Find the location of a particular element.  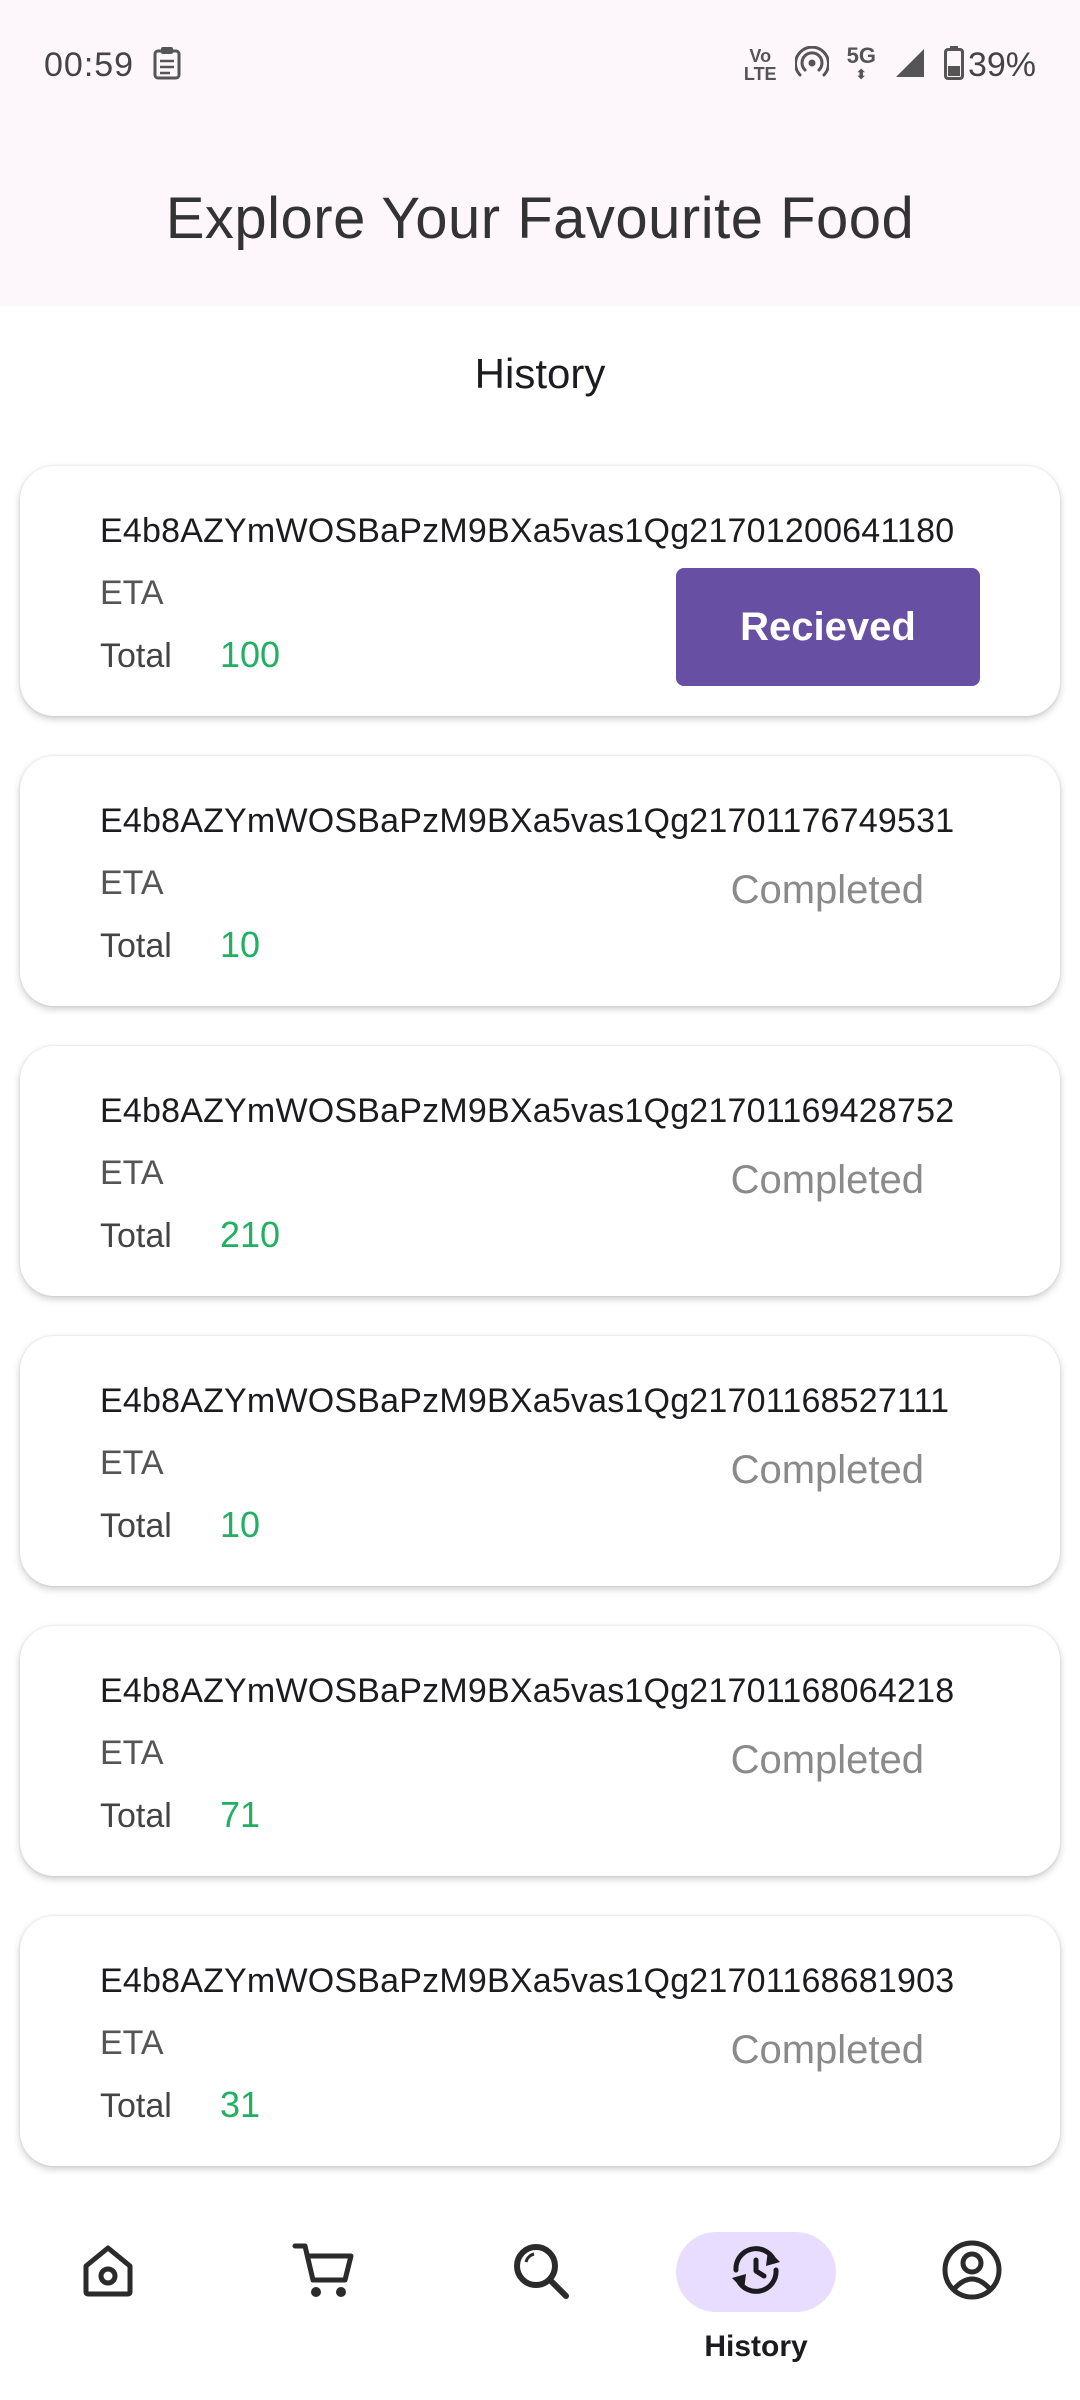

status-right: Vo LTE 5G ⬍ 39% is located at coordinates (890, 64).